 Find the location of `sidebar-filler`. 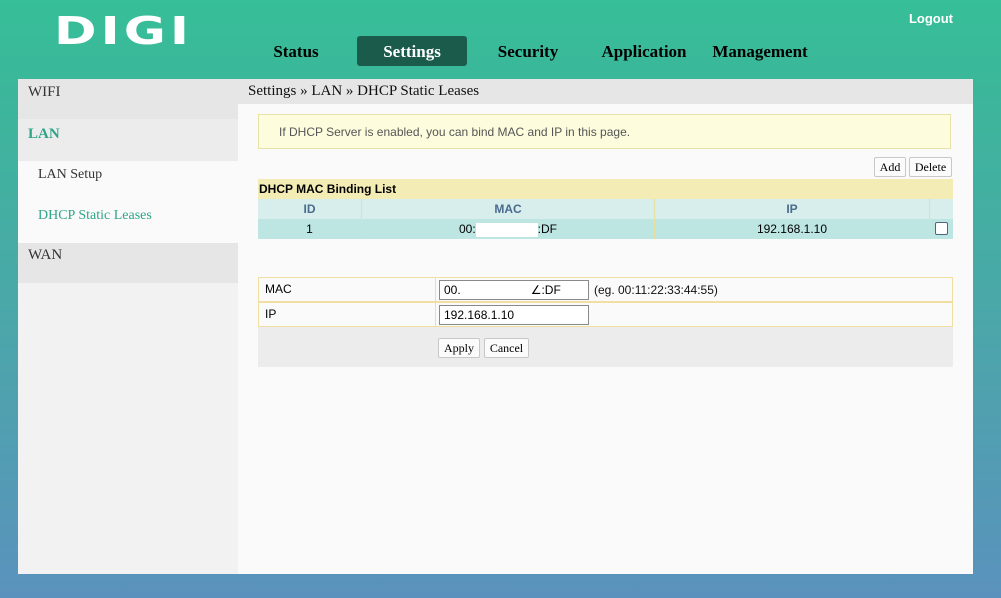

sidebar-filler is located at coordinates (128, 403).